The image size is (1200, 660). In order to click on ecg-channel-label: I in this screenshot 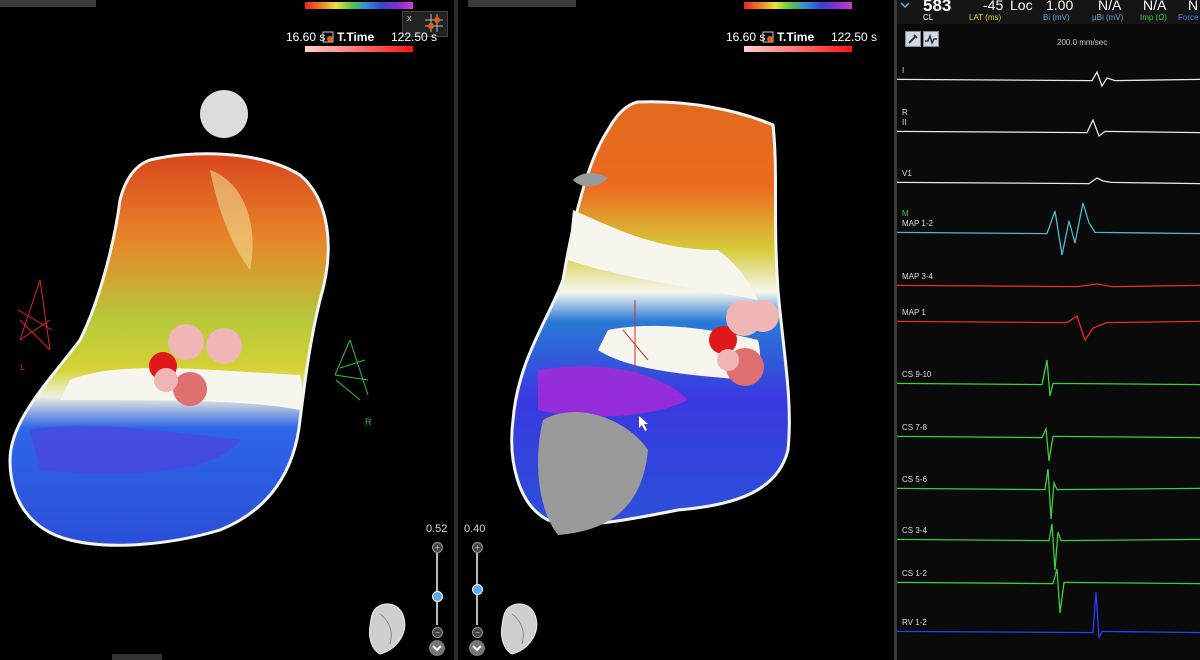, I will do `click(903, 70)`.